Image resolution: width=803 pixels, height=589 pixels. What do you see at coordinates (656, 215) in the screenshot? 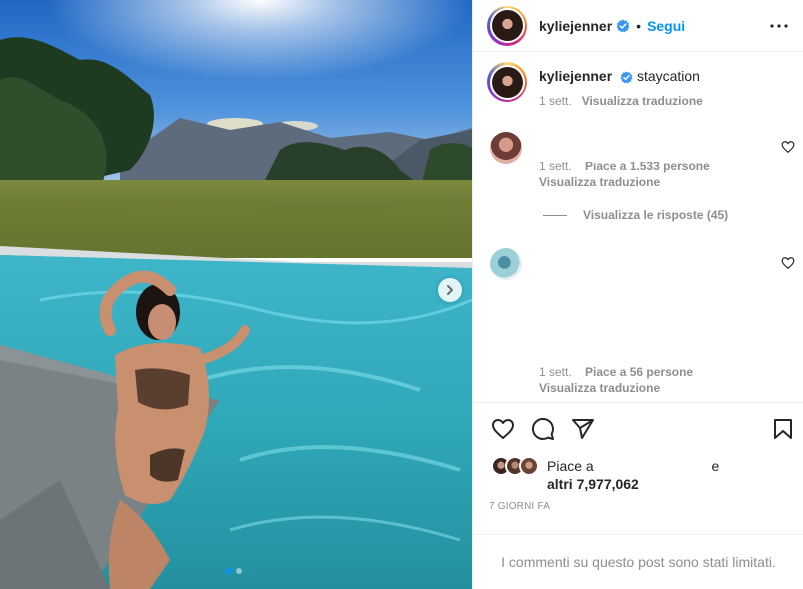
I see `view-replies-label: Visualizza le risposte (45)` at bounding box center [656, 215].